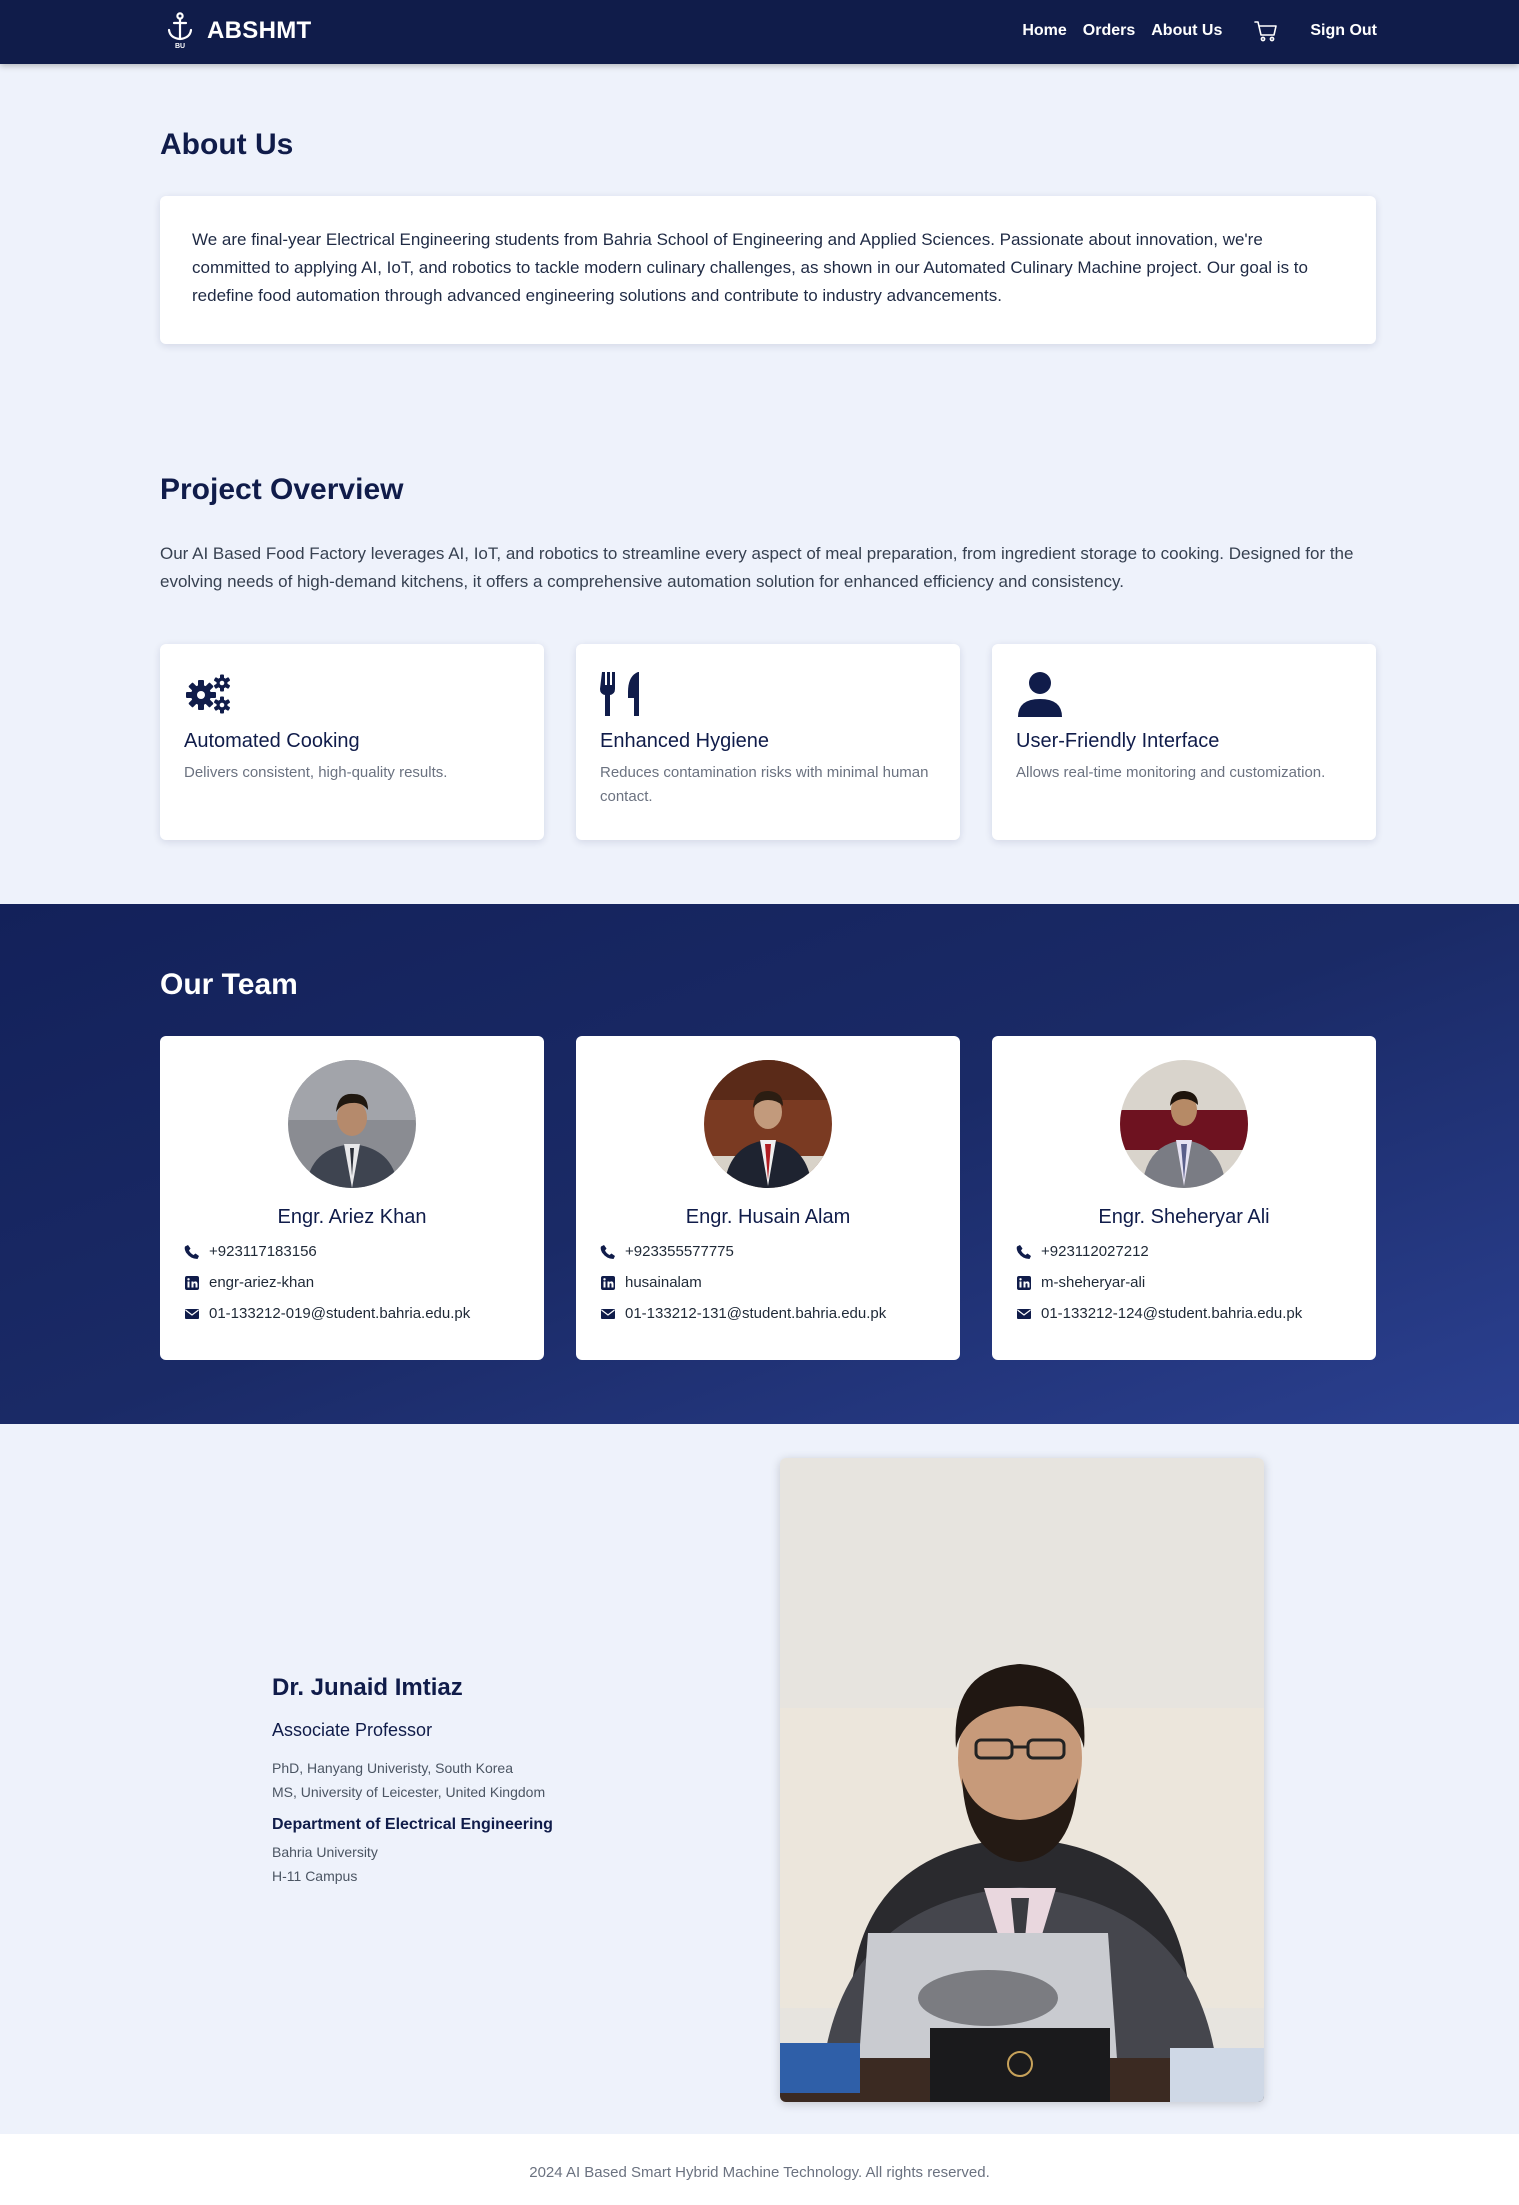  What do you see at coordinates (768, 1313) in the screenshot?
I see `member-email: 01-133212-131@student.bahria.edu.pk` at bounding box center [768, 1313].